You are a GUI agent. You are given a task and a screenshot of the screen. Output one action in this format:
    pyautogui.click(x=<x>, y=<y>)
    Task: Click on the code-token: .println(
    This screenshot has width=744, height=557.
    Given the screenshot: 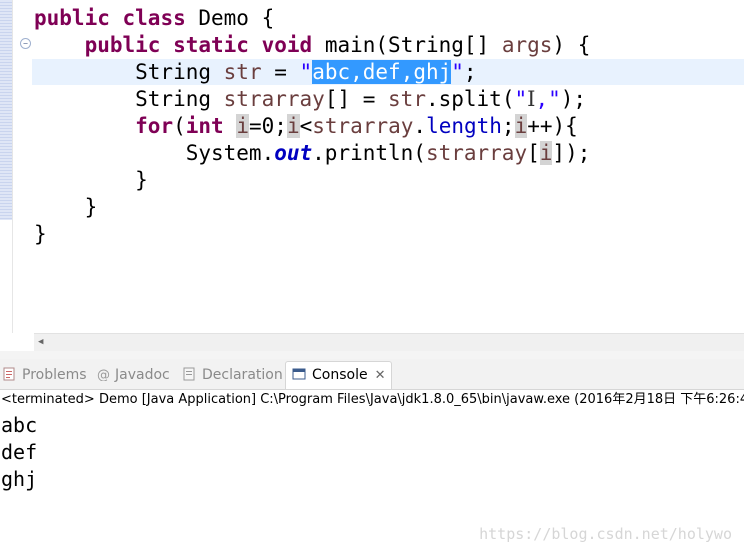 What is the action you would take?
    pyautogui.click(x=369, y=153)
    